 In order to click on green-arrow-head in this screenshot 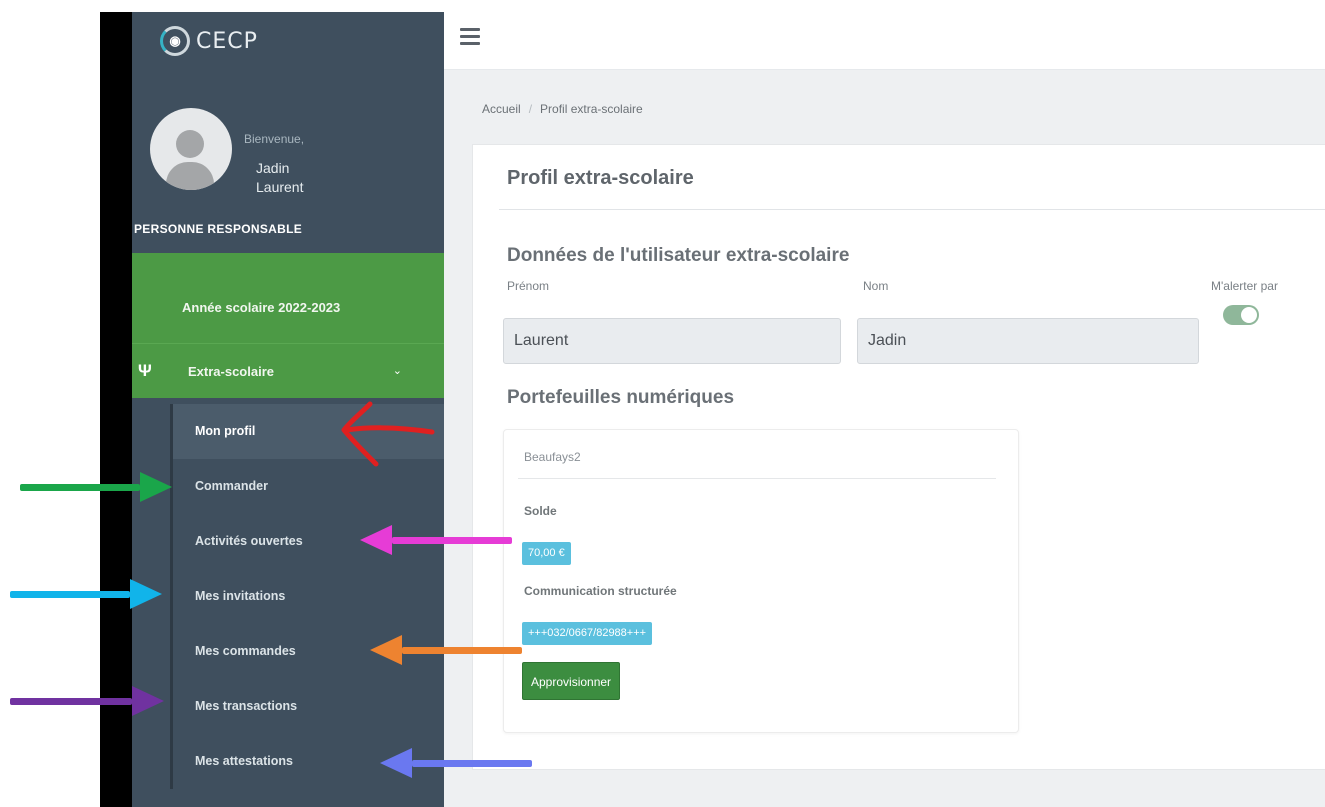, I will do `click(156, 487)`.